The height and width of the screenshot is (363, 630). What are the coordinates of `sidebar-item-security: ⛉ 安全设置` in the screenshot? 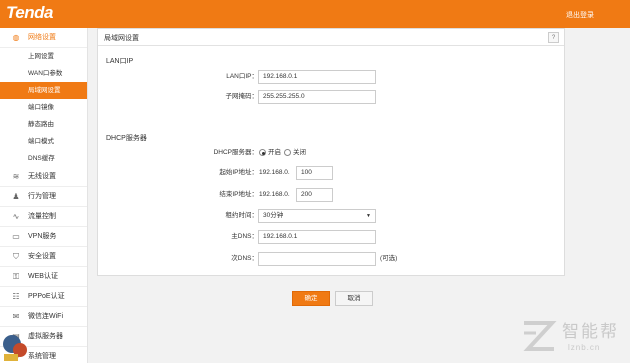 It's located at (43, 257).